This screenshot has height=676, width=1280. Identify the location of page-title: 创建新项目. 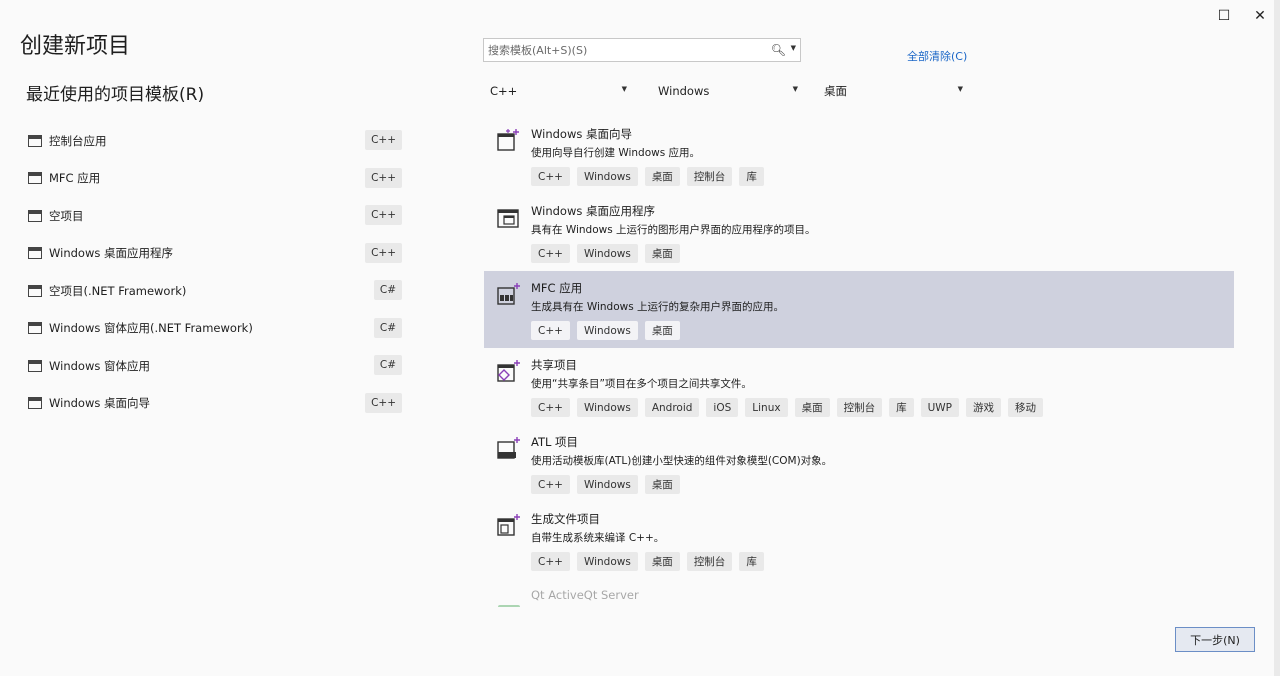
(75, 46).